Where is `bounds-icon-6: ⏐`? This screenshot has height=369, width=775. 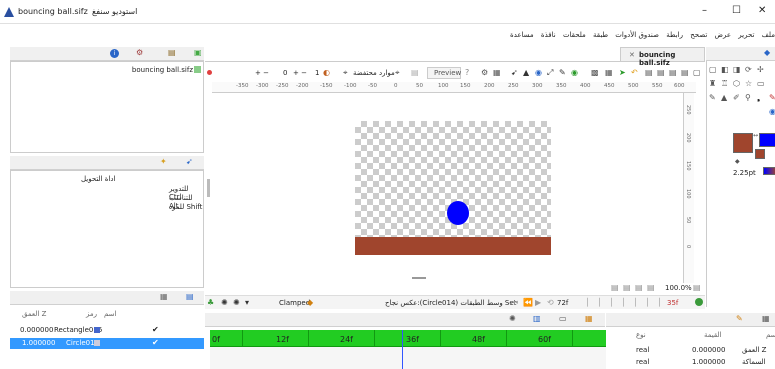
bounds-icon-6: ⏐ is located at coordinates (659, 303).